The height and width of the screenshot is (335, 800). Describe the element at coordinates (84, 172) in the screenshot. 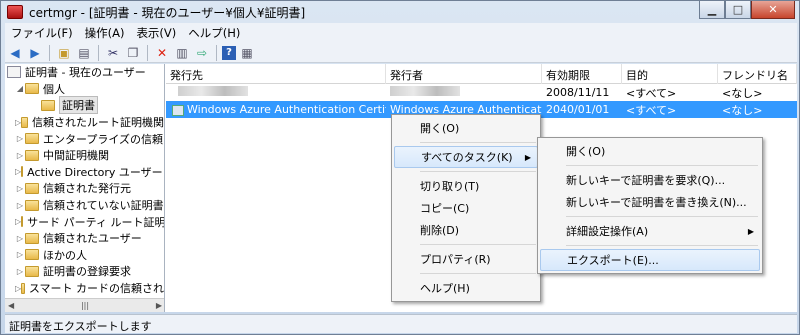

I see `tree-item-active-directory: ▷ Active Directory ユーザー オ` at that location.